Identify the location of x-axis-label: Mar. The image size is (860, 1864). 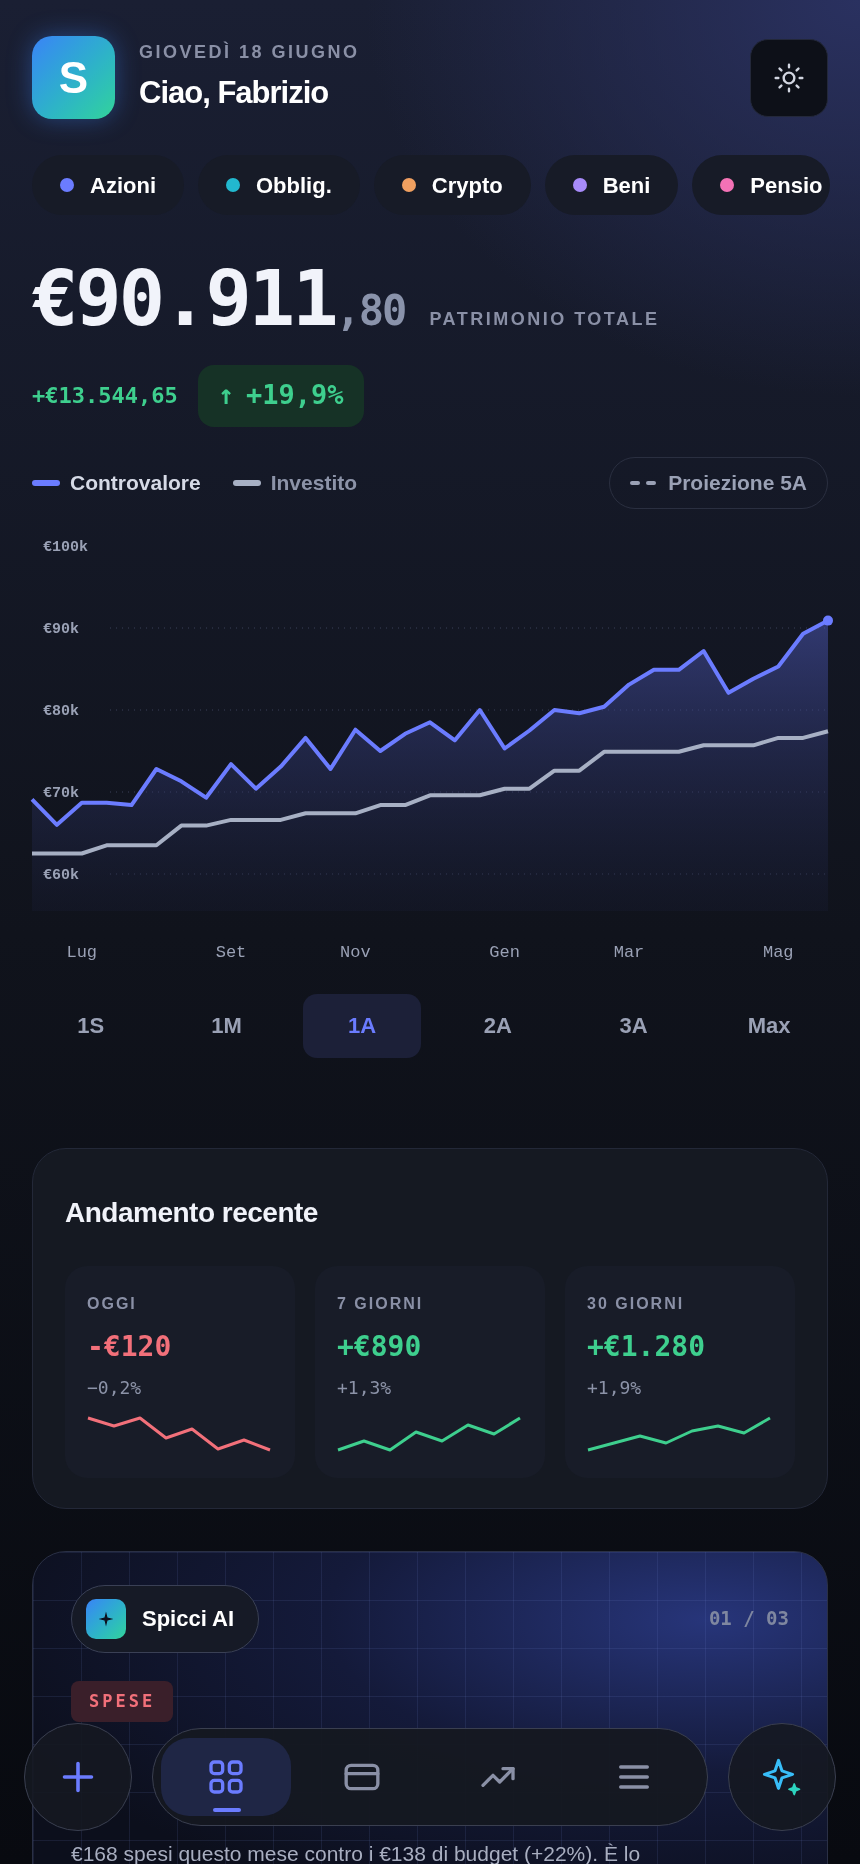
(629, 952).